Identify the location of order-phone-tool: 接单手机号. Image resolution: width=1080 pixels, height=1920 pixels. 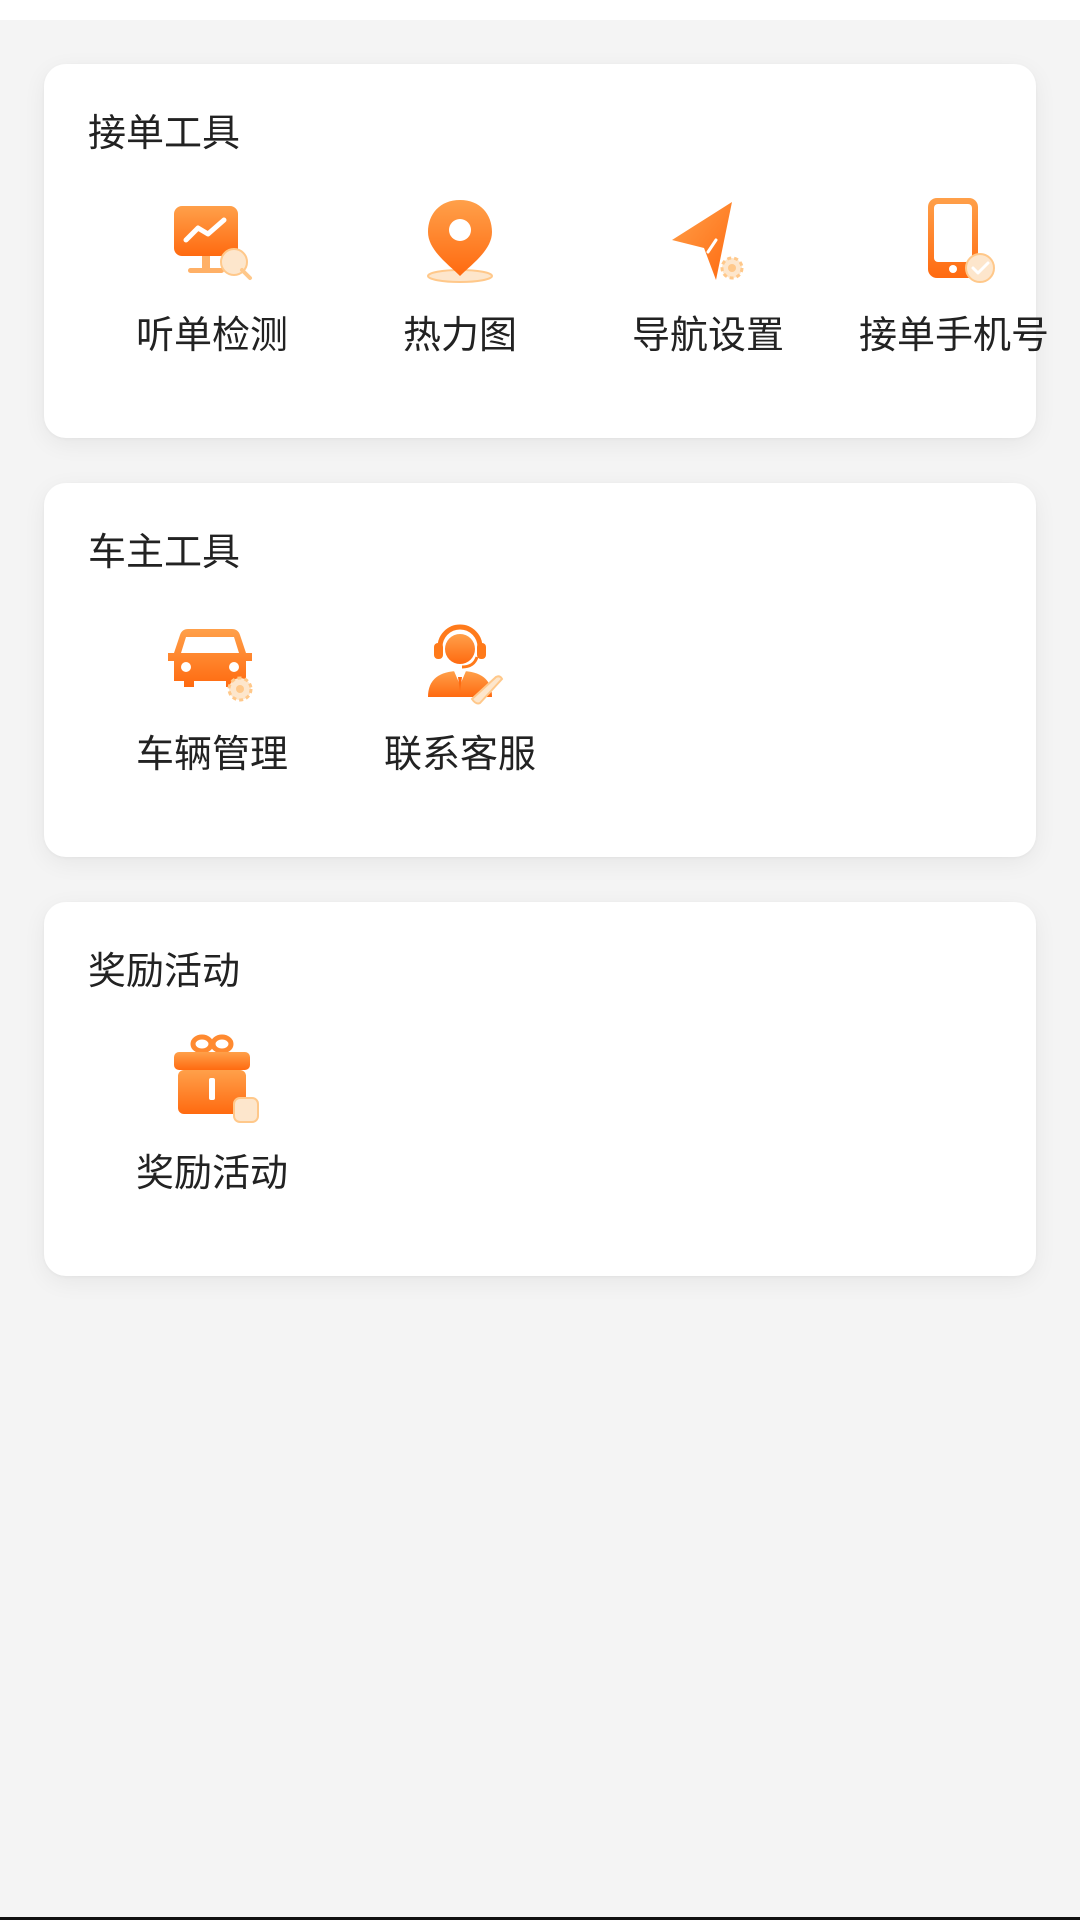
(954, 277).